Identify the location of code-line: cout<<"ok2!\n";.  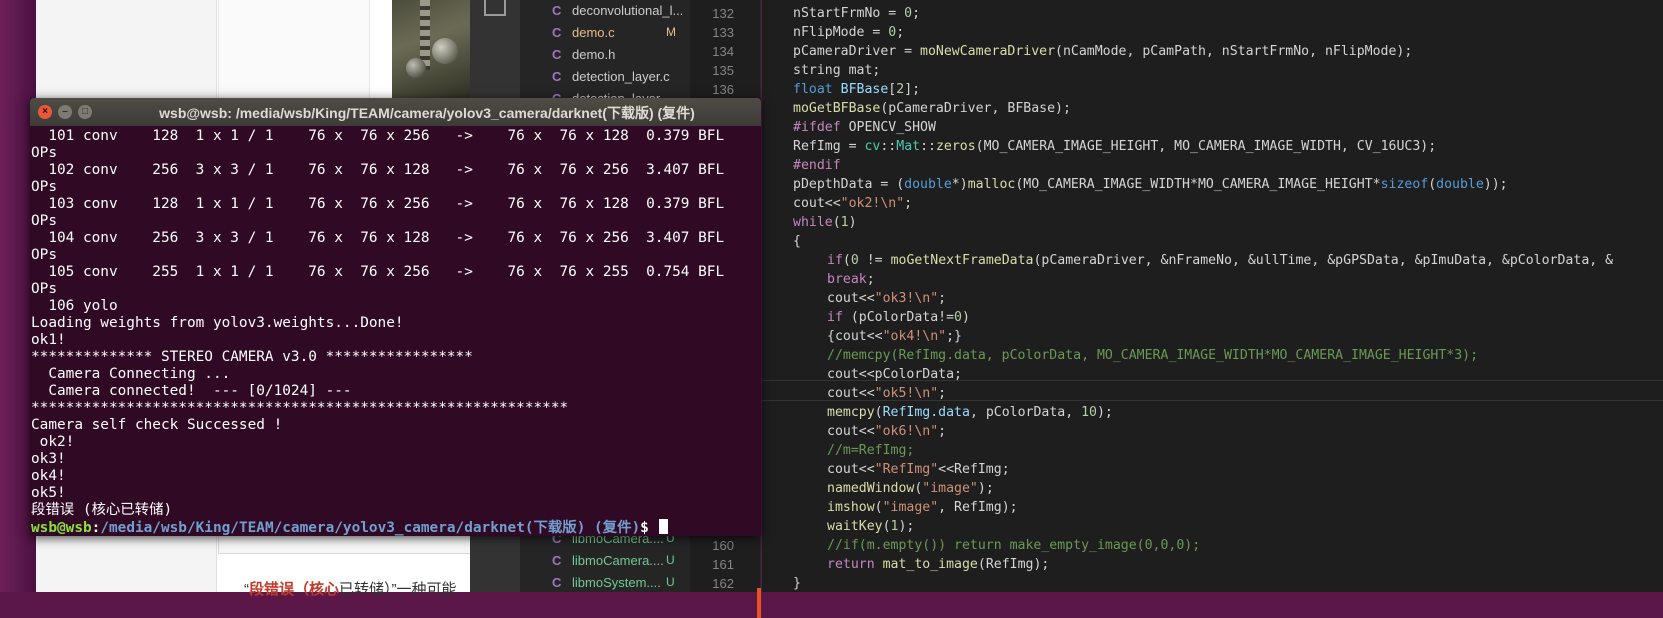
(853, 203).